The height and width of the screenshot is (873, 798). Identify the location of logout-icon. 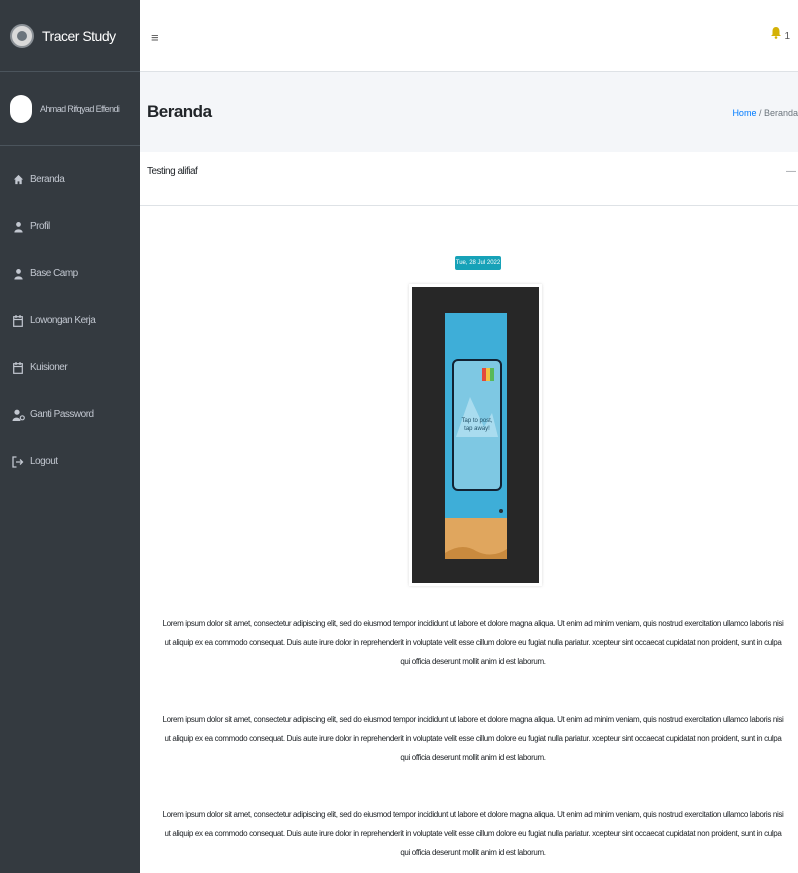
(18, 461).